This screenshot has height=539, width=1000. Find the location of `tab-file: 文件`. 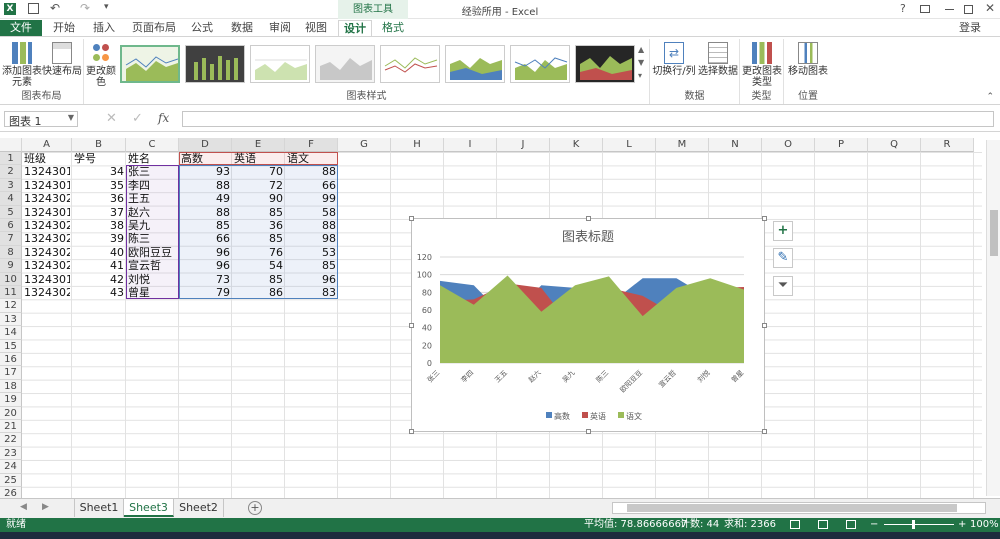

tab-file: 文件 is located at coordinates (21, 28).